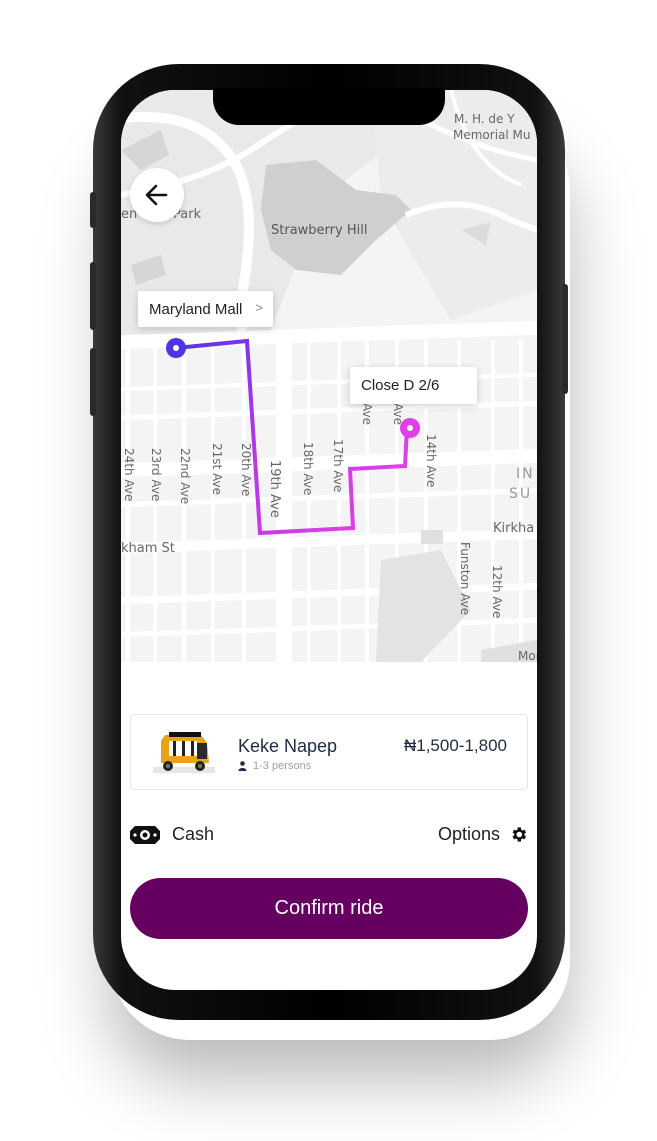 The image size is (657, 1141). What do you see at coordinates (527, 655) in the screenshot?
I see `place-label: Mor` at bounding box center [527, 655].